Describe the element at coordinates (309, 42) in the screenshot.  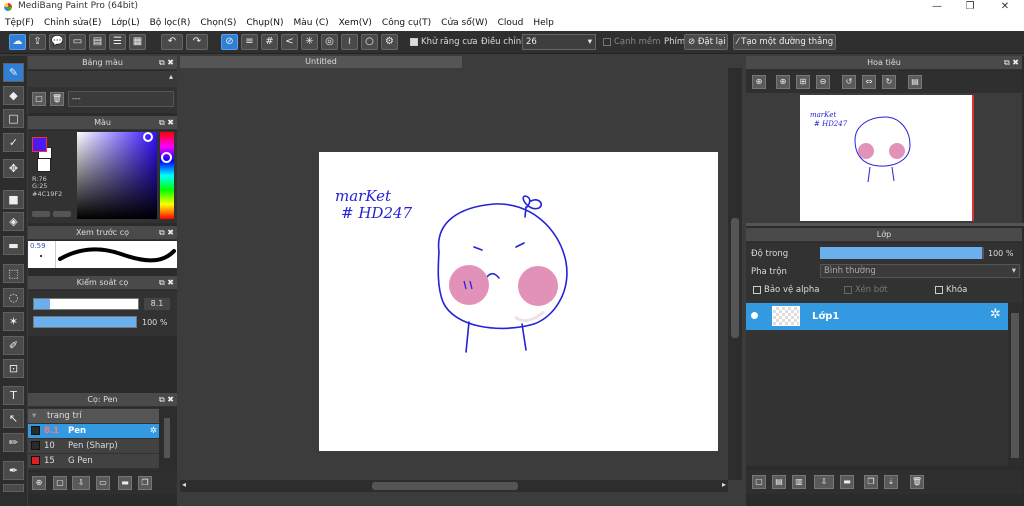
I see `snap-radial-icon: ✳` at that location.